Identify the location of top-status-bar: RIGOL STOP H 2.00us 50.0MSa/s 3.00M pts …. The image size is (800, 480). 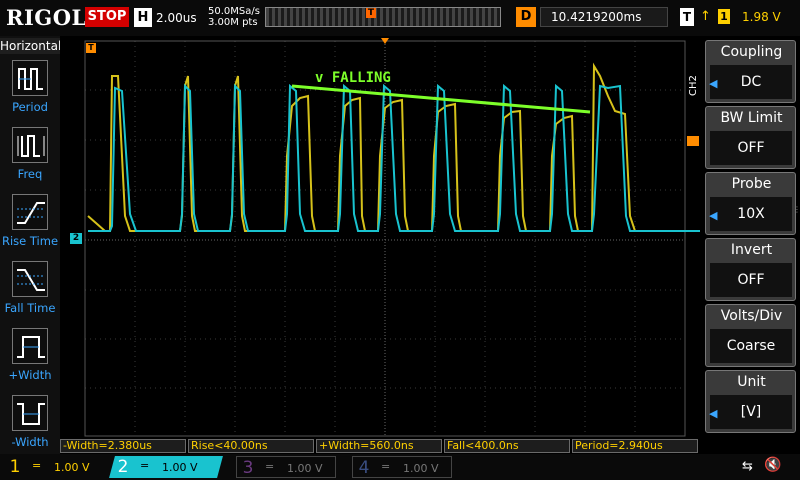
(400, 18).